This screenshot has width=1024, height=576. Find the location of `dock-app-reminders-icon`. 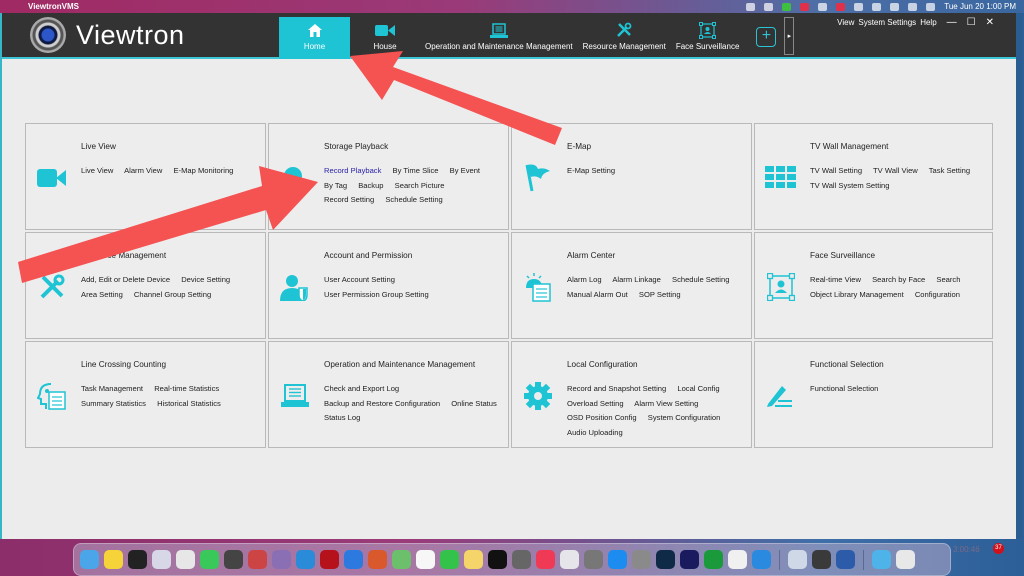

dock-app-reminders-icon is located at coordinates (113, 559).